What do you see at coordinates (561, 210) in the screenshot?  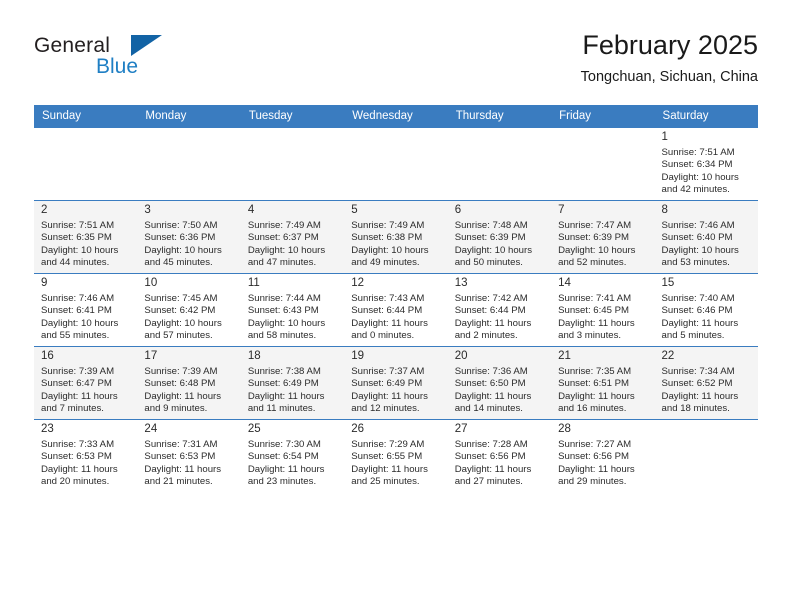 I see `day-number: 7` at bounding box center [561, 210].